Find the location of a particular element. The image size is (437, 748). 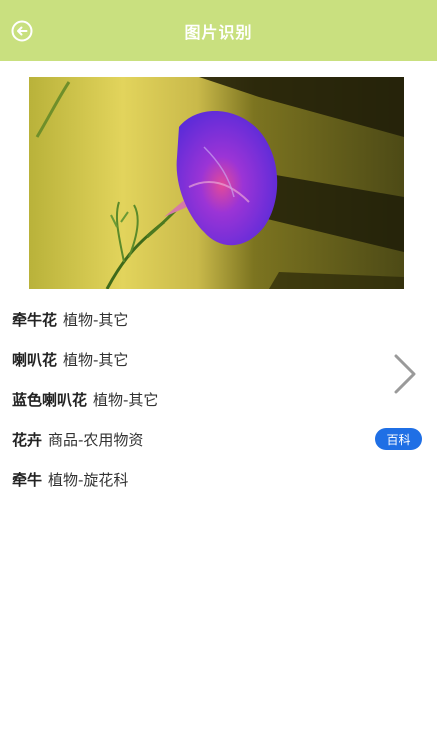

result-name: 花卉 is located at coordinates (27, 439).